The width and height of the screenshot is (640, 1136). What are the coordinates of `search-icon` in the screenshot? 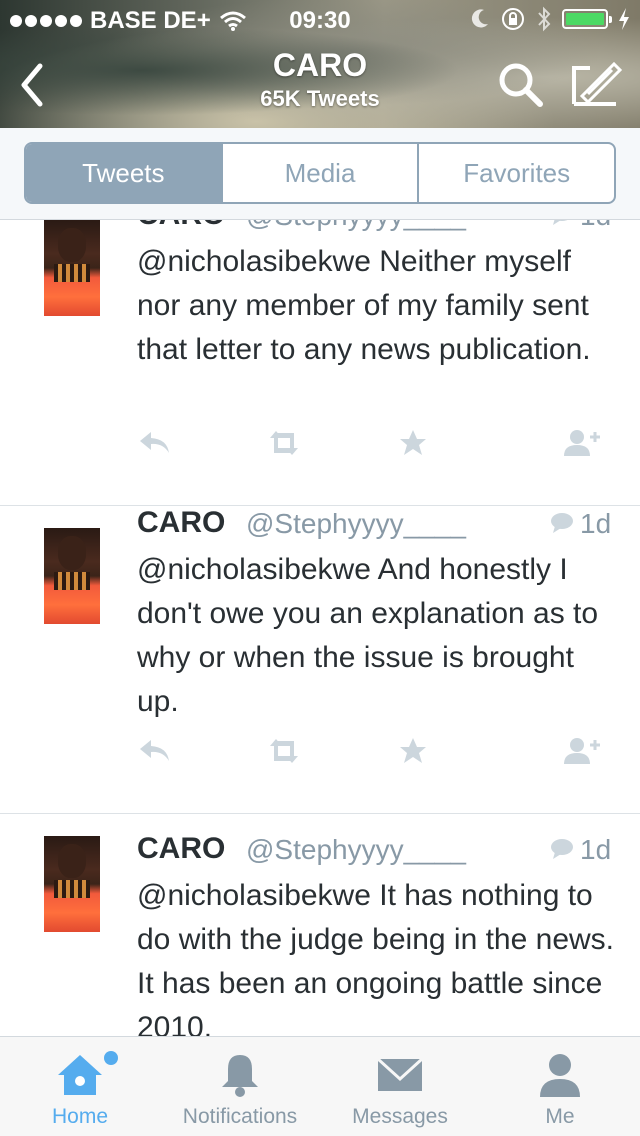 It's located at (521, 85).